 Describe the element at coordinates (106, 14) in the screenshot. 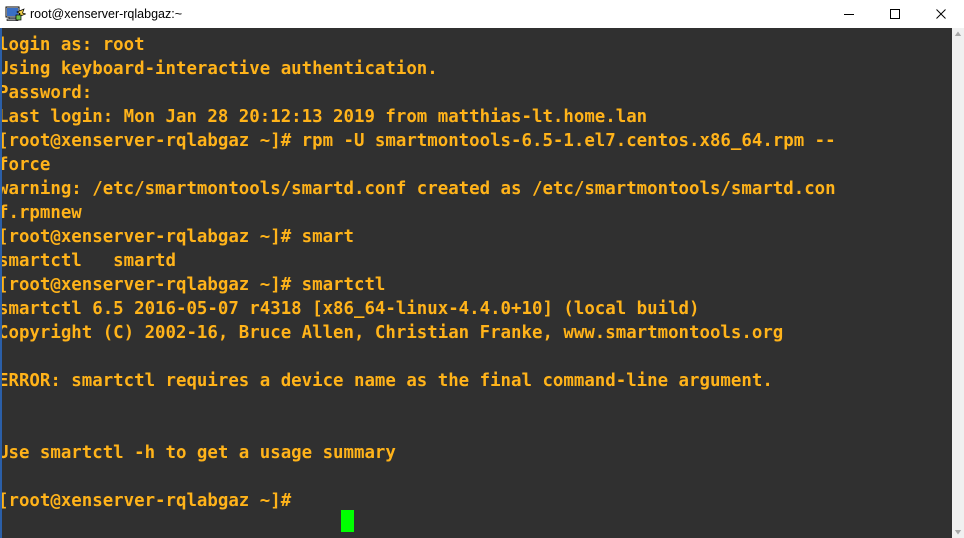

I see `window-title: root@xenserver-rqlabgaz:~` at that location.